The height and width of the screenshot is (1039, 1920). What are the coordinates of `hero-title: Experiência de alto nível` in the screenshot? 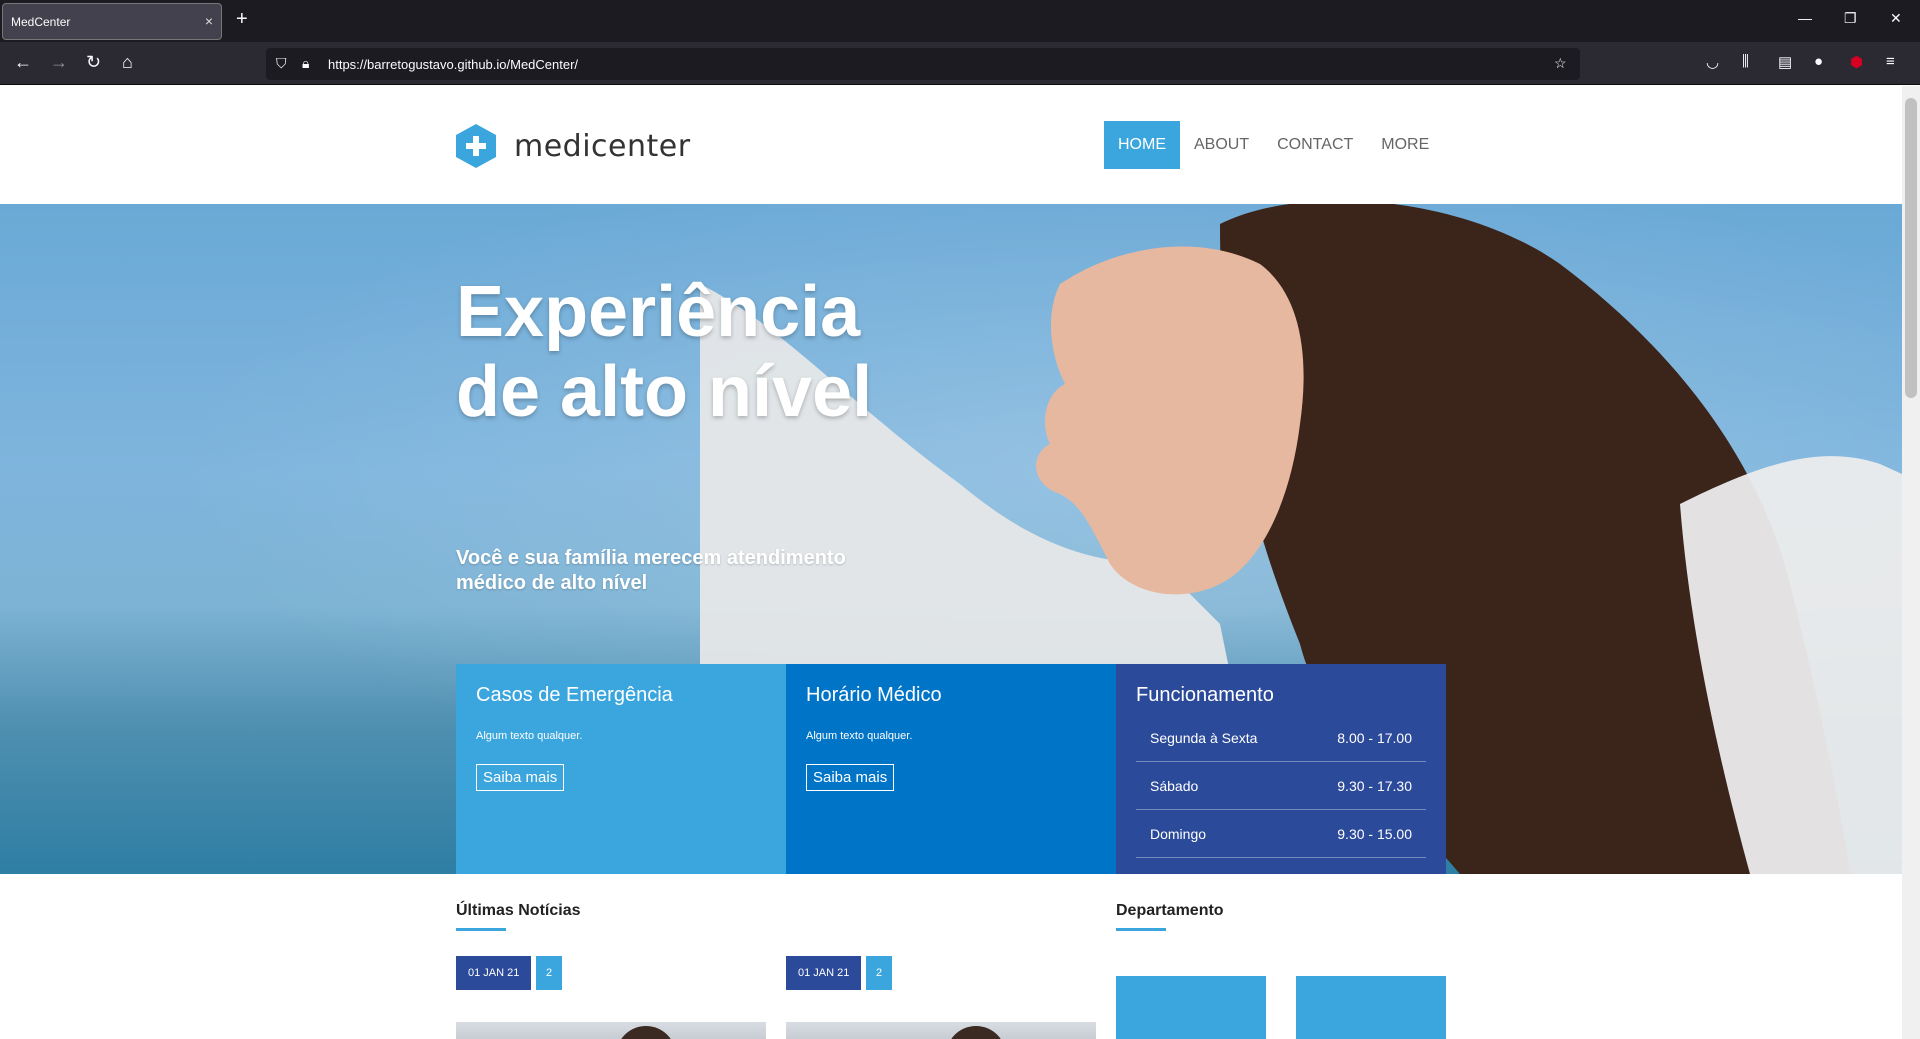 It's located at (664, 352).